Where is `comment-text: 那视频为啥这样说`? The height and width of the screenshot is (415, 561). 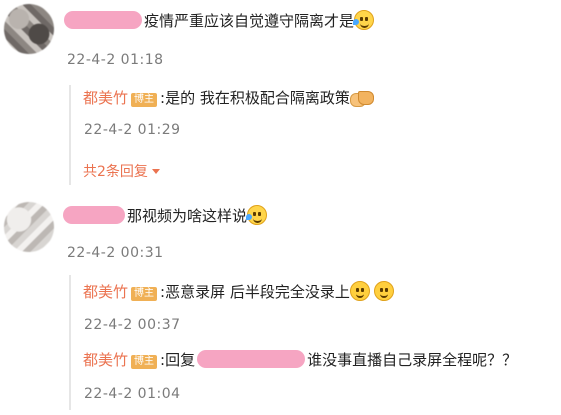
comment-text: 那视频为啥这样说 is located at coordinates (197, 215).